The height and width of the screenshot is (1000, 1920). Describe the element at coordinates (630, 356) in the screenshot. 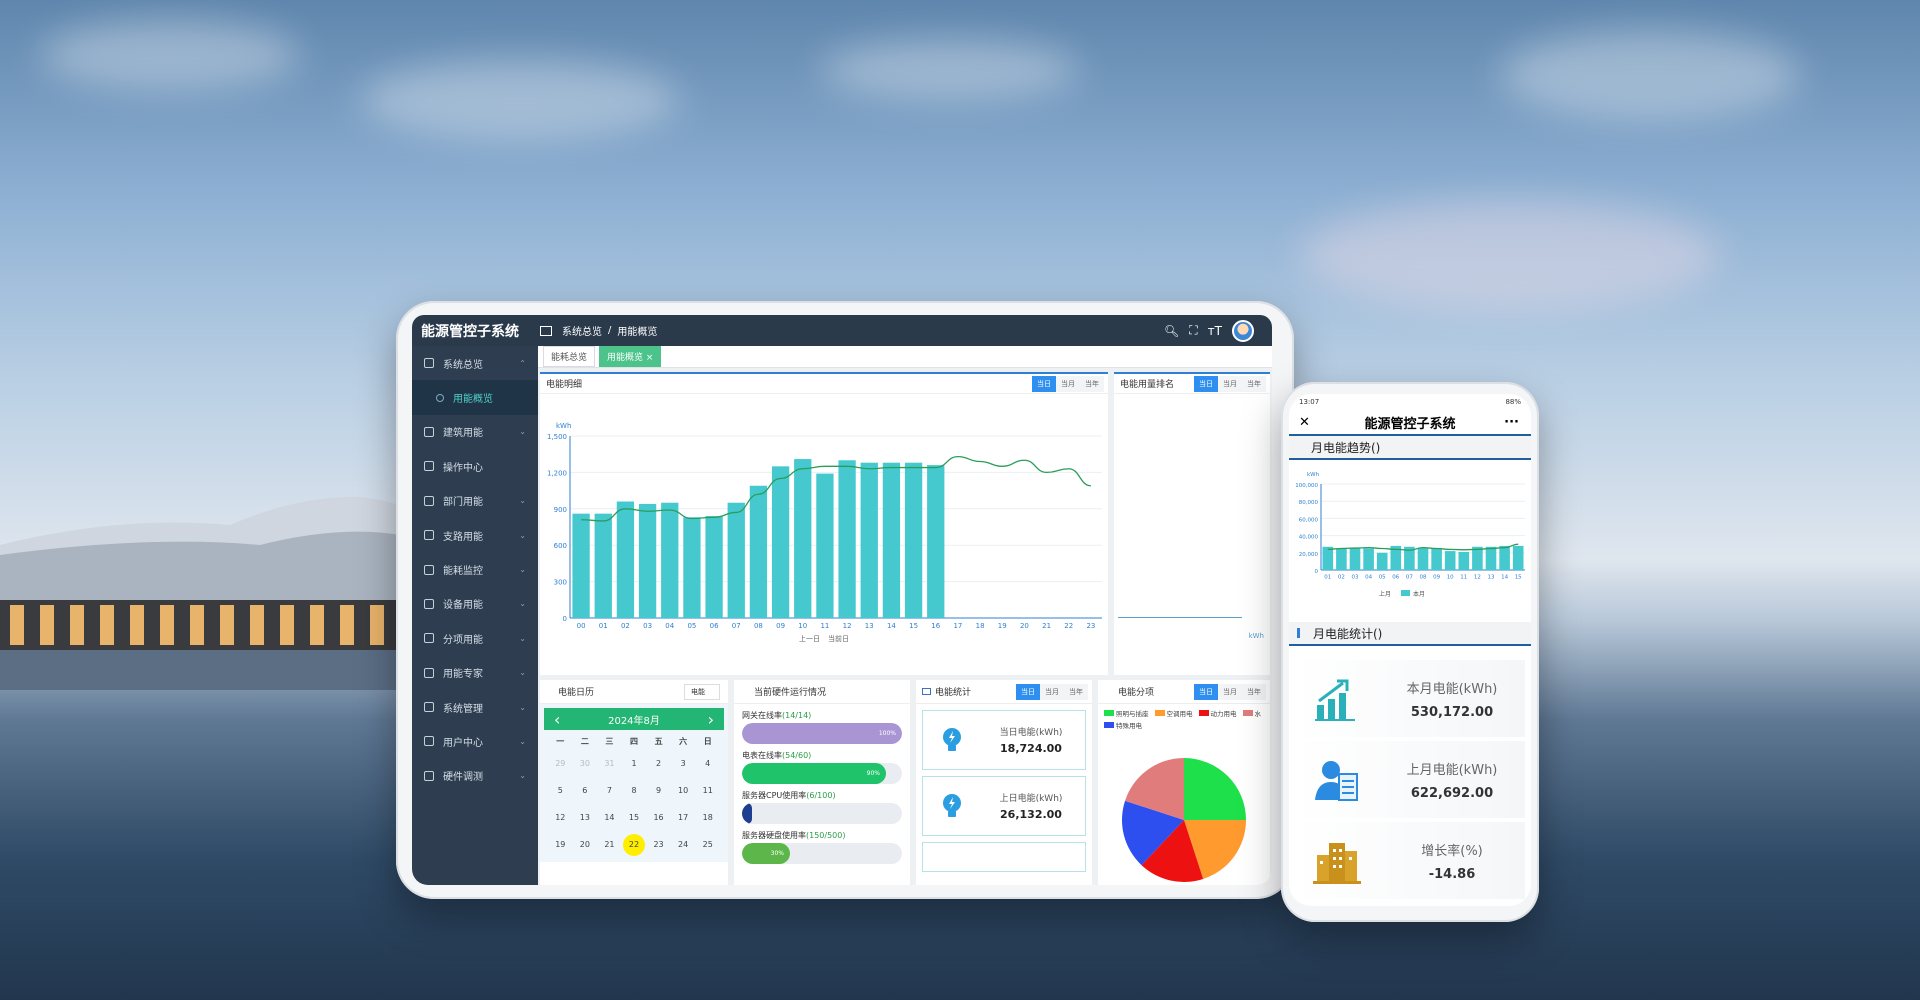

I see `tab-usage-overview: 用能概览 ×` at that location.